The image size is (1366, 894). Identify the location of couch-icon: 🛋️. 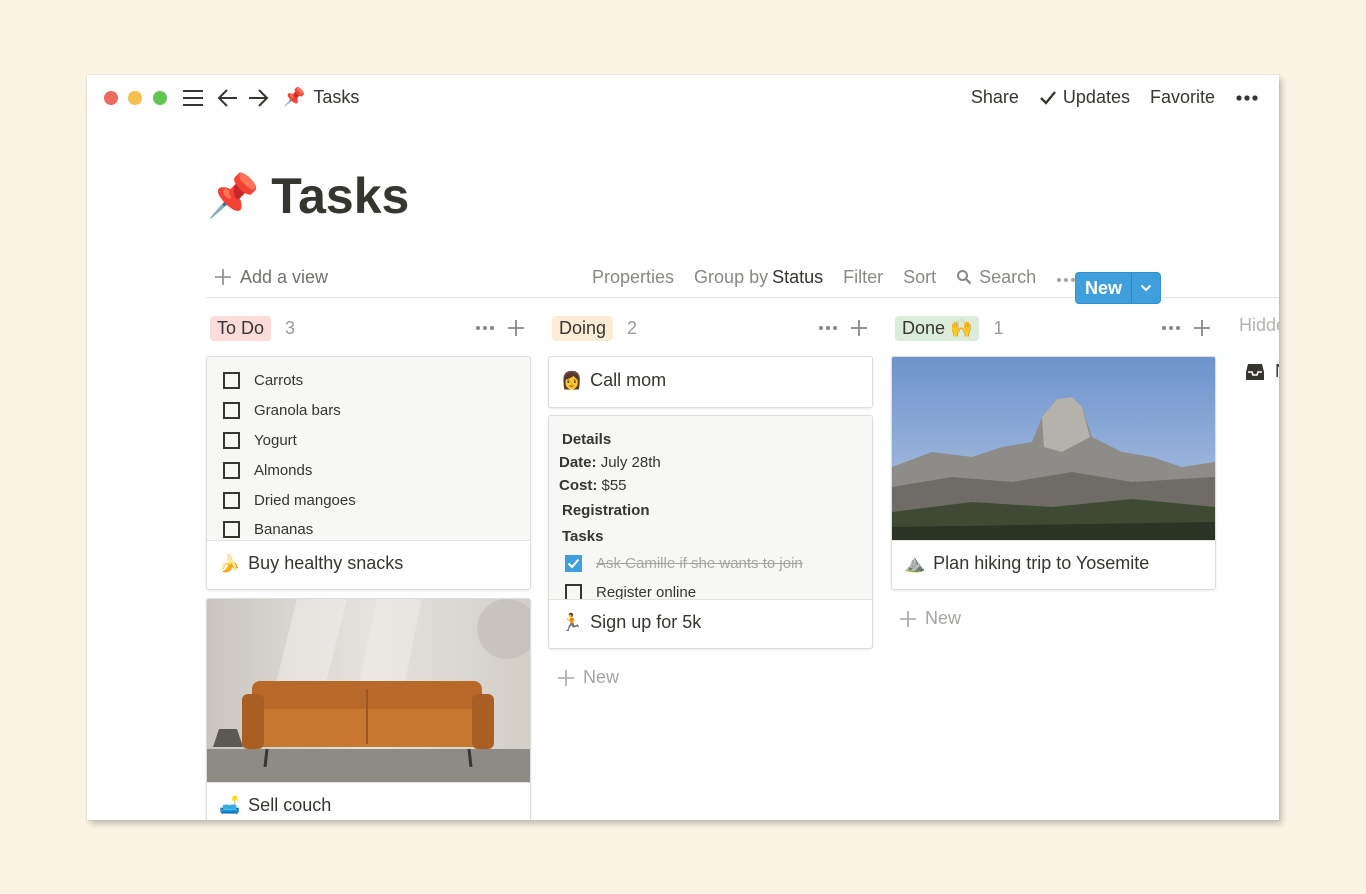
(230, 805).